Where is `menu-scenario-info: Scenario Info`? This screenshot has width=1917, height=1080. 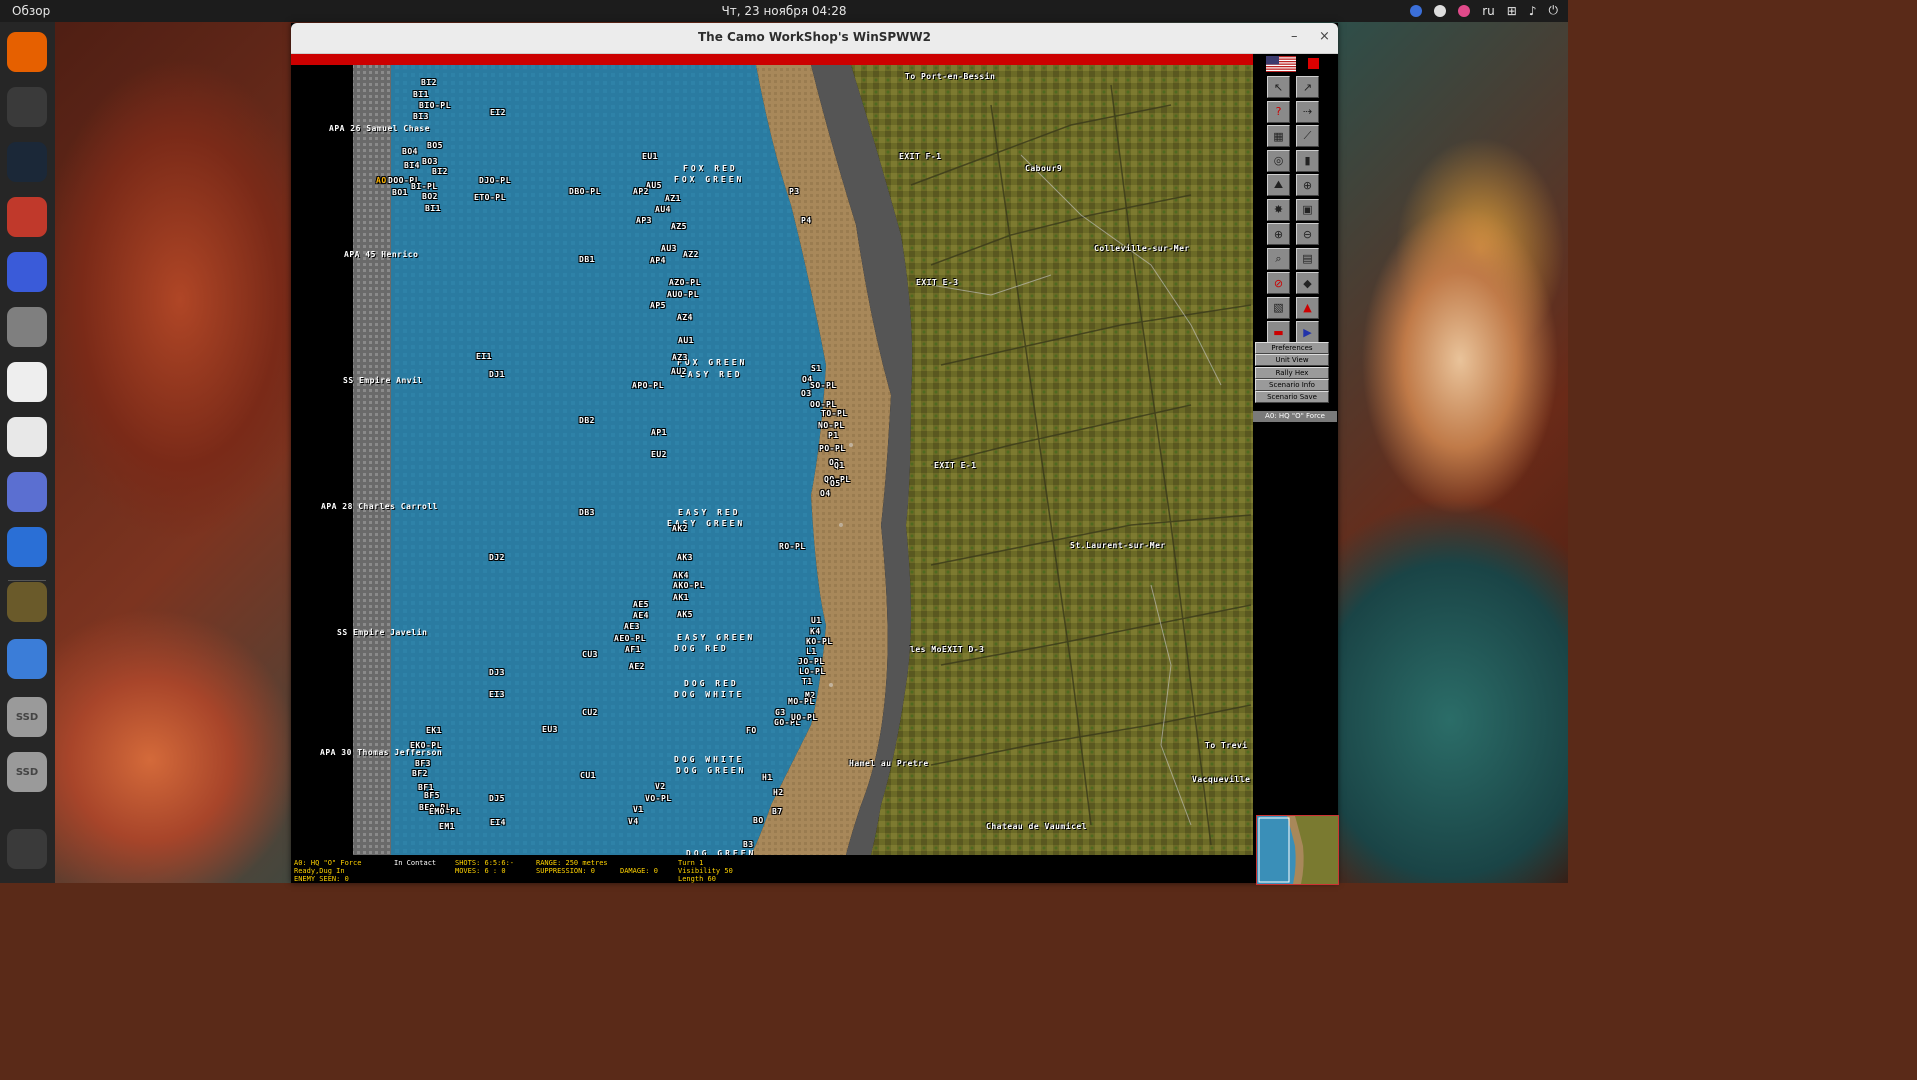 menu-scenario-info: Scenario Info is located at coordinates (1292, 384).